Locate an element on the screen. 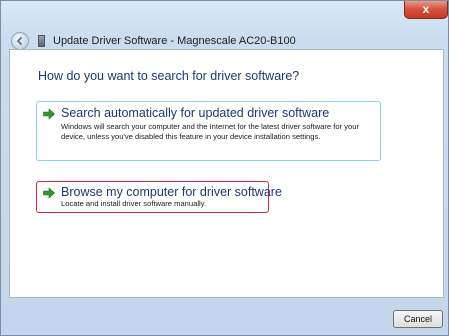  option-title: Browse my computer for driver software is located at coordinates (171, 192).